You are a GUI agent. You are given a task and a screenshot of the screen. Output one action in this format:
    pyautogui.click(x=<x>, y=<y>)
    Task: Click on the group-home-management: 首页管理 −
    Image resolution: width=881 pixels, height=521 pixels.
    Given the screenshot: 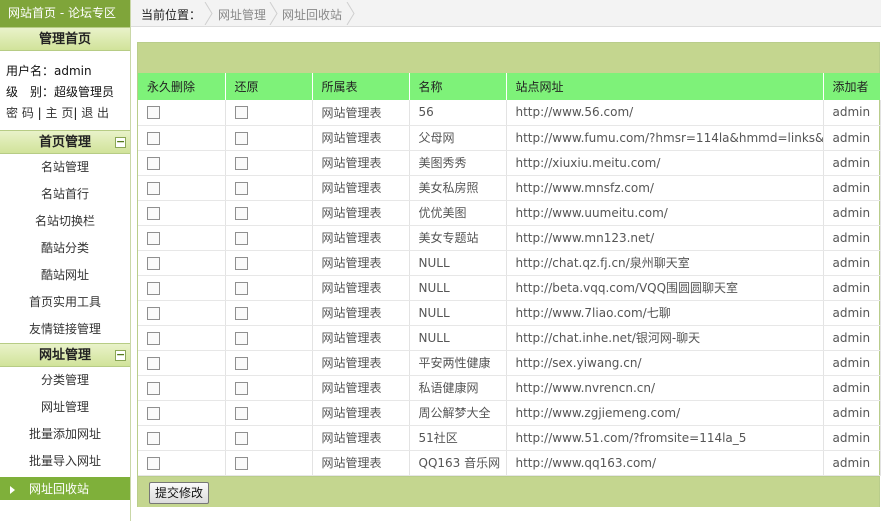 What is the action you would take?
    pyautogui.click(x=65, y=142)
    